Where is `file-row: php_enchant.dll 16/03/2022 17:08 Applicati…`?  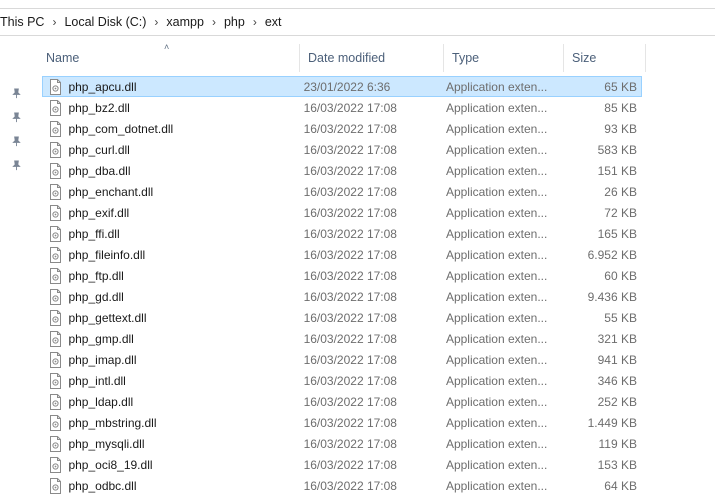 file-row: php_enchant.dll 16/03/2022 17:08 Applicati… is located at coordinates (342, 191).